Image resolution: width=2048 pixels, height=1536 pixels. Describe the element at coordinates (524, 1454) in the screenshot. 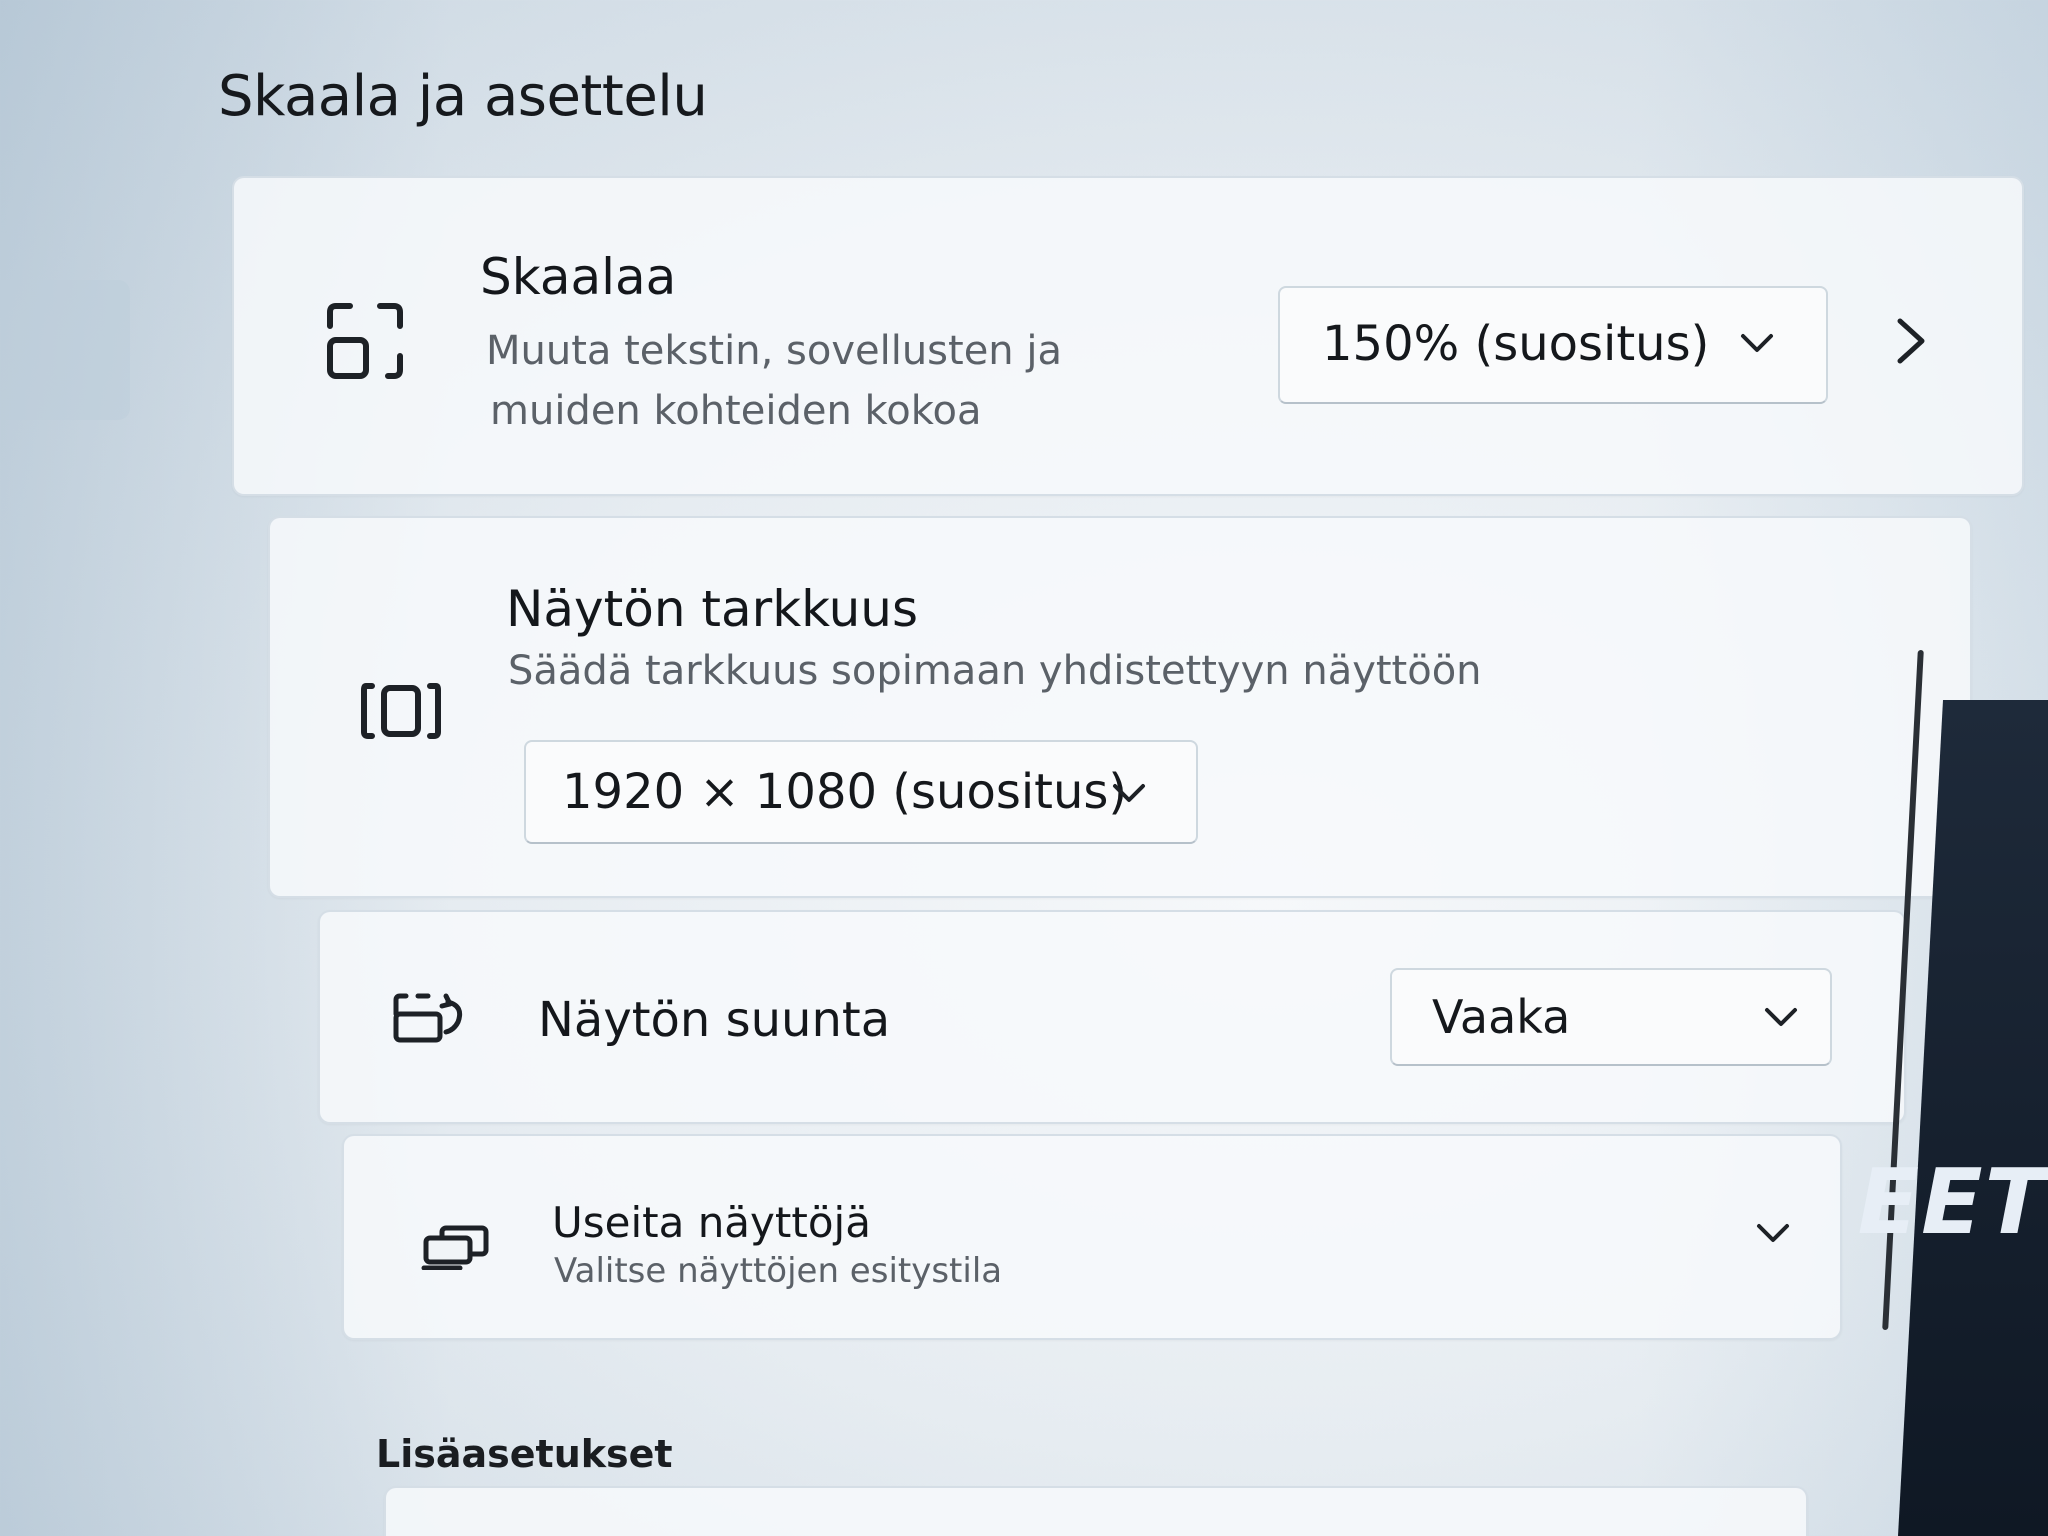

I see `more-settings-heading: Lisäasetukset` at that location.